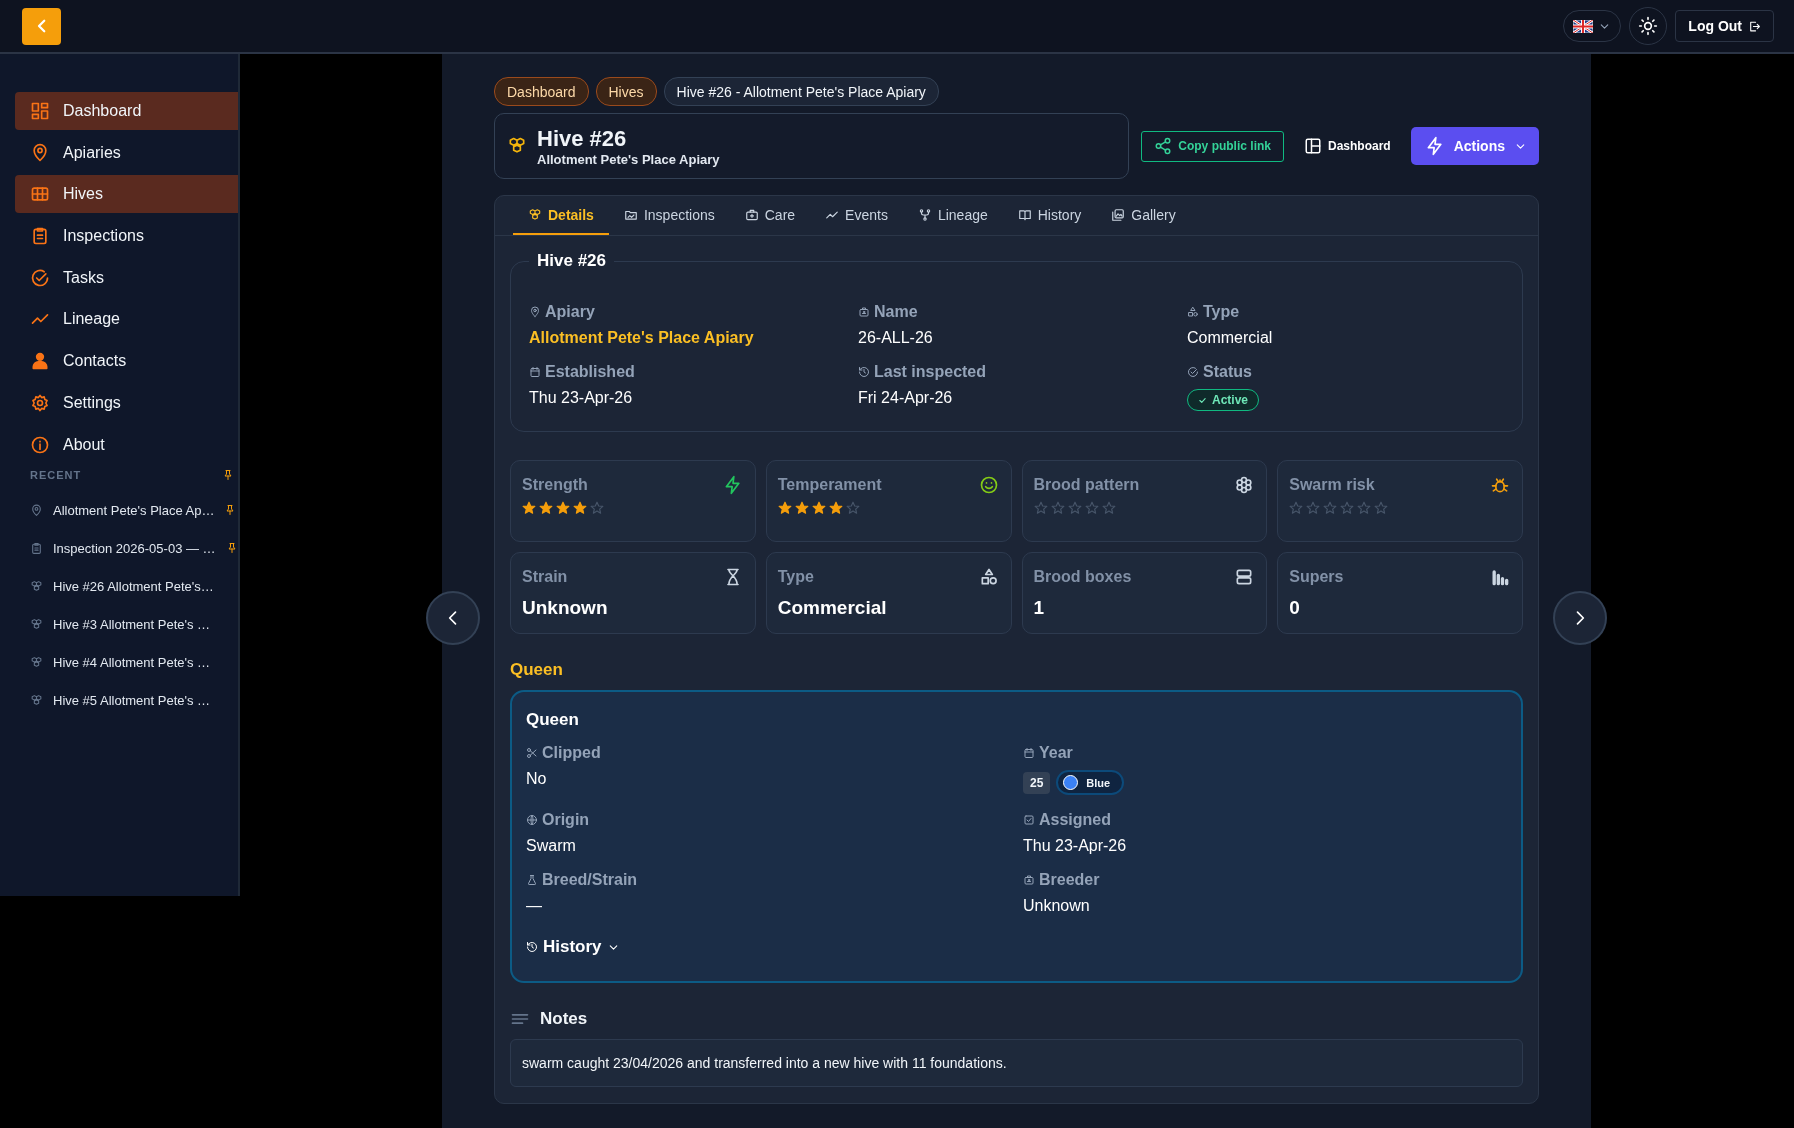 The image size is (1794, 1128). What do you see at coordinates (856, 215) in the screenshot?
I see `tab: Events` at bounding box center [856, 215].